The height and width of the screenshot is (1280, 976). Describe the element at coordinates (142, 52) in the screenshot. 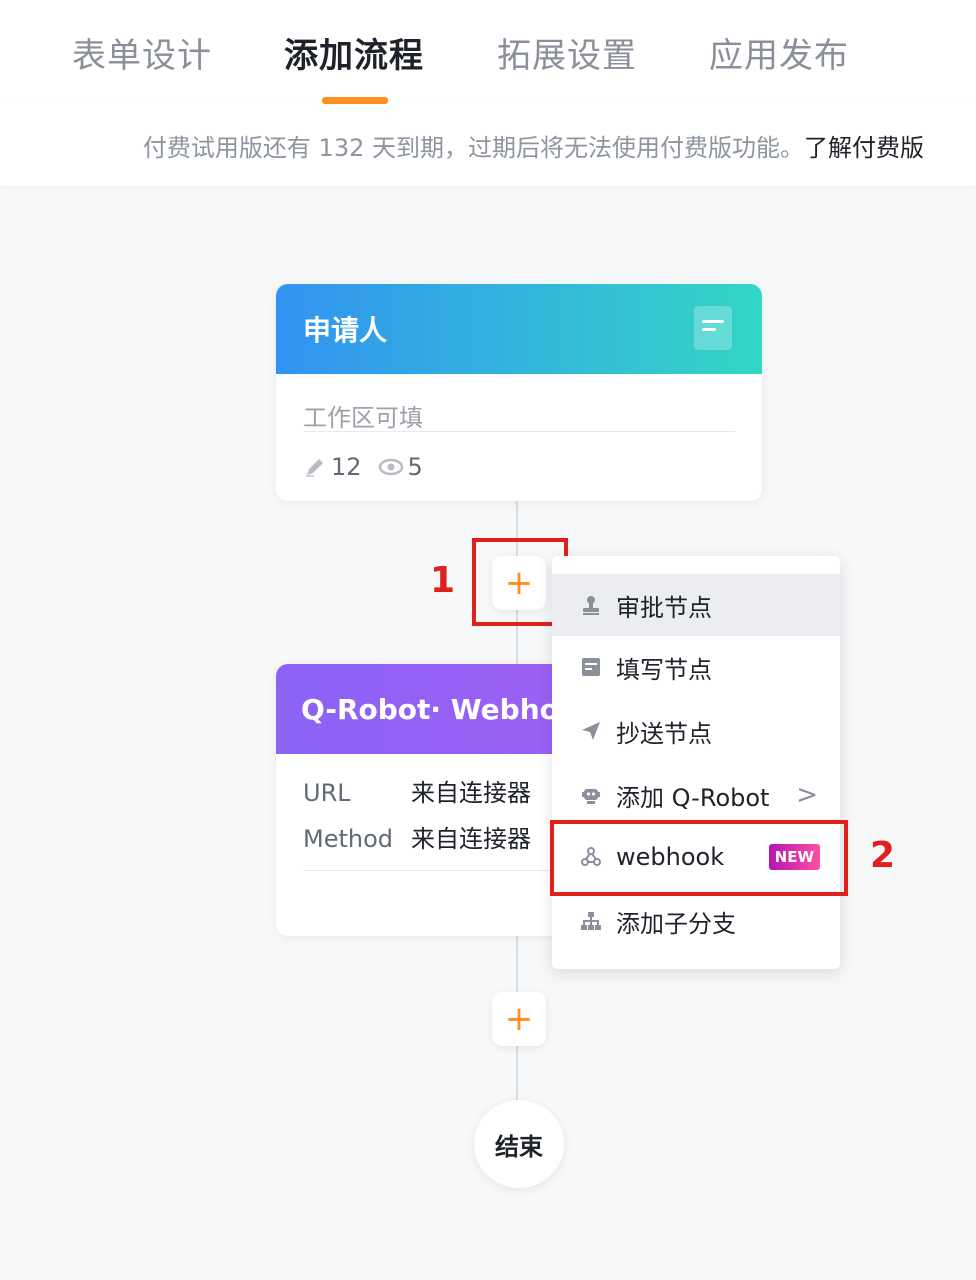

I see `tab-form-design: 表单设计` at that location.